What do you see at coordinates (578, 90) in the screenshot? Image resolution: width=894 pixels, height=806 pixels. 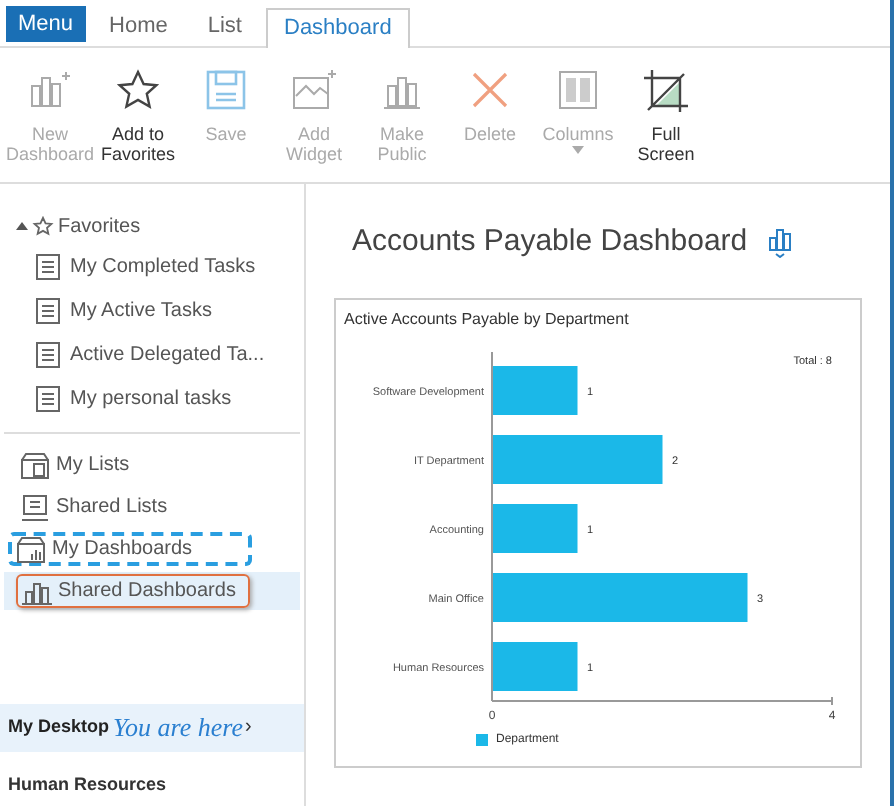 I see `columns-icon` at bounding box center [578, 90].